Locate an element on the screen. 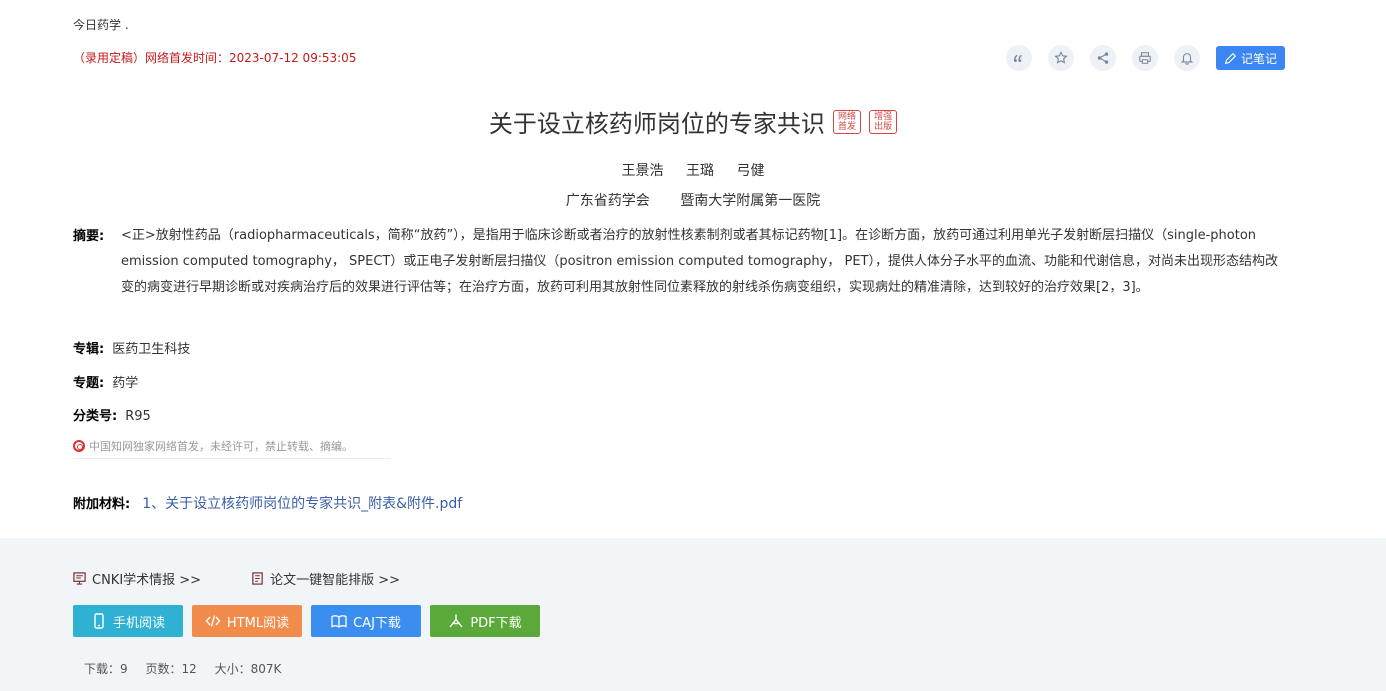  print-button is located at coordinates (1144, 58).